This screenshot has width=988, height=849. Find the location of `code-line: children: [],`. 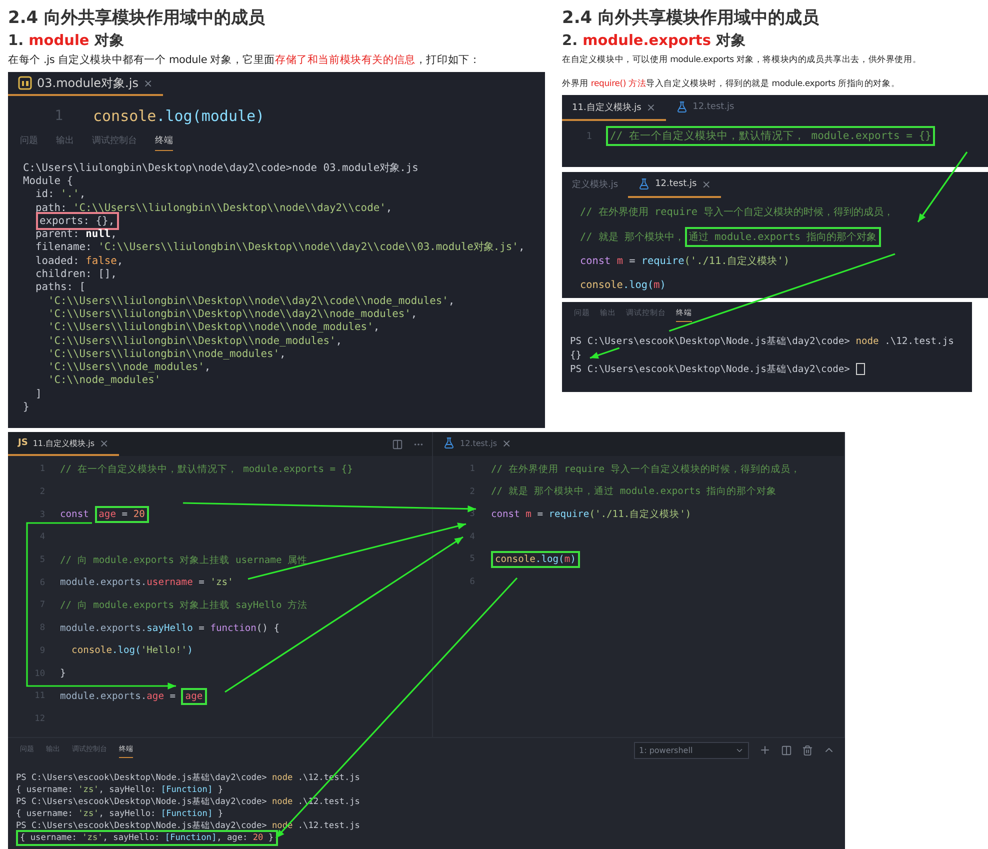

code-line: children: [], is located at coordinates (75, 274).